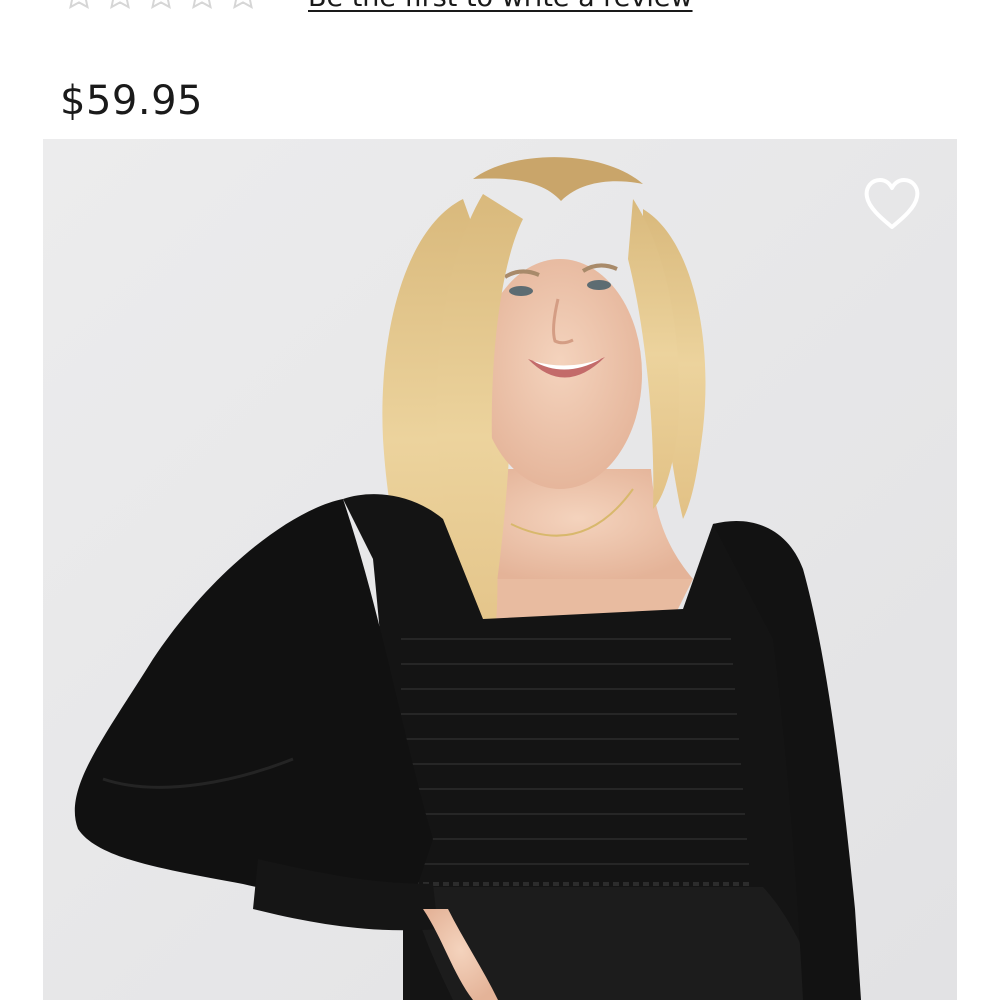 This screenshot has width=1000, height=1000. I want to click on product-price: $59.95, so click(131, 101).